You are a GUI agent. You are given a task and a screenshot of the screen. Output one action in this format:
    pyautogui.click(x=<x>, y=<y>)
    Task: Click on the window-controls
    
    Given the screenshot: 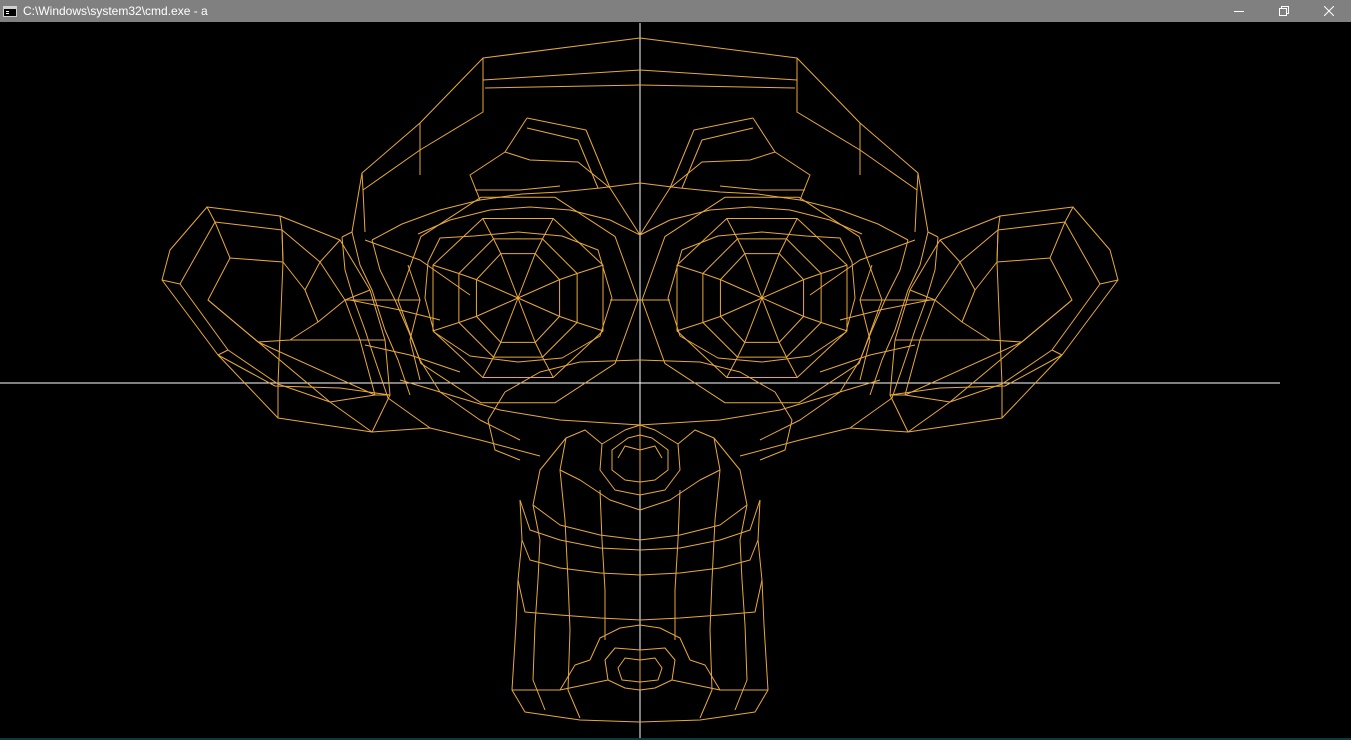 What is the action you would take?
    pyautogui.click(x=1283, y=11)
    